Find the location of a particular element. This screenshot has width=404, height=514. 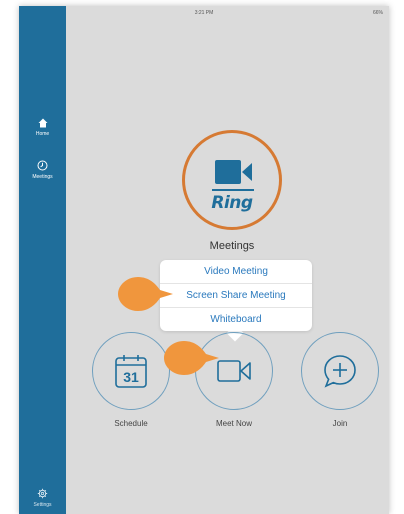

sidebar-item-label: Settings is located at coordinates (42, 505).